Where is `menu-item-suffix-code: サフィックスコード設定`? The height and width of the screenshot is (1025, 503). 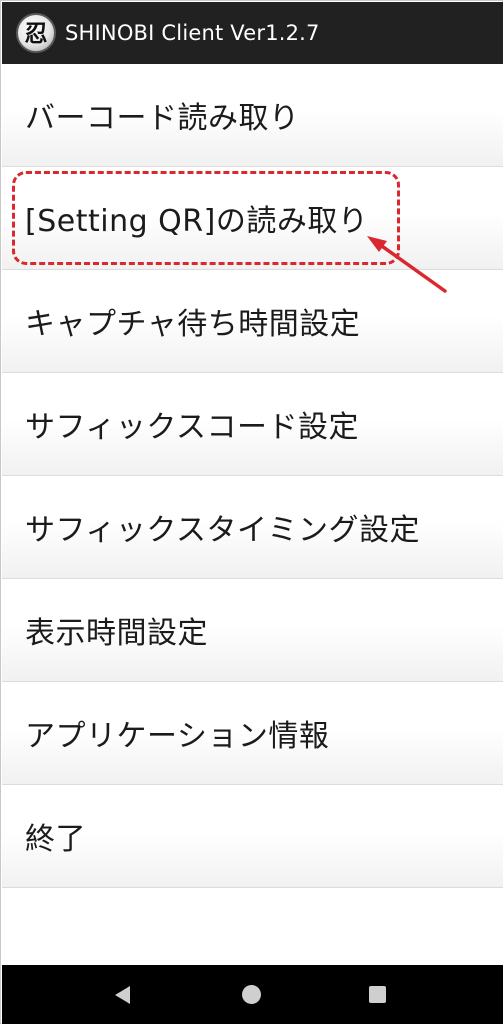
menu-item-suffix-code: サフィックスコード設定 is located at coordinates (252, 424).